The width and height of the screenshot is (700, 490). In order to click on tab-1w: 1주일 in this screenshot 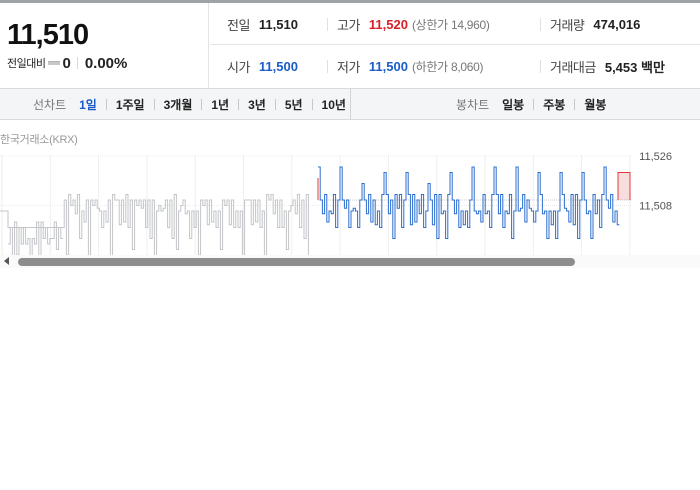, I will do `click(130, 104)`.